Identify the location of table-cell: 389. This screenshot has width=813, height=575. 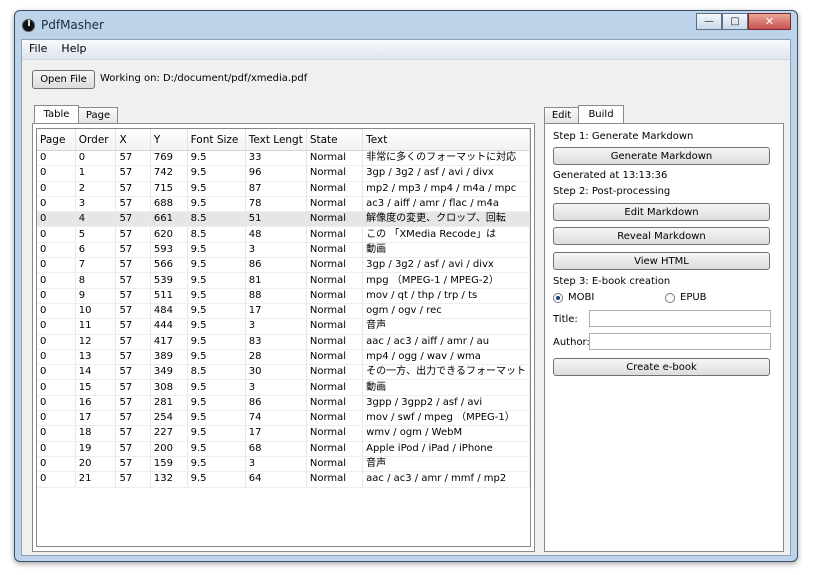
(169, 357).